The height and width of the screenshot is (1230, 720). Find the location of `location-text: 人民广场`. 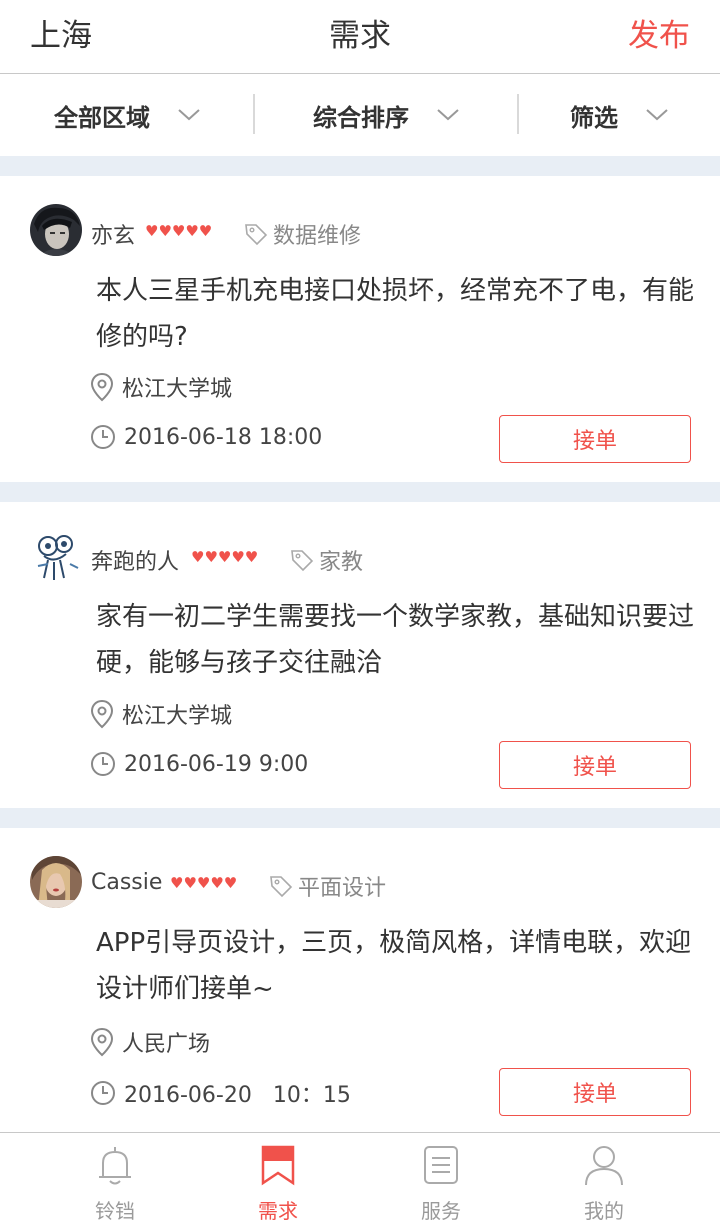

location-text: 人民广场 is located at coordinates (166, 1044).